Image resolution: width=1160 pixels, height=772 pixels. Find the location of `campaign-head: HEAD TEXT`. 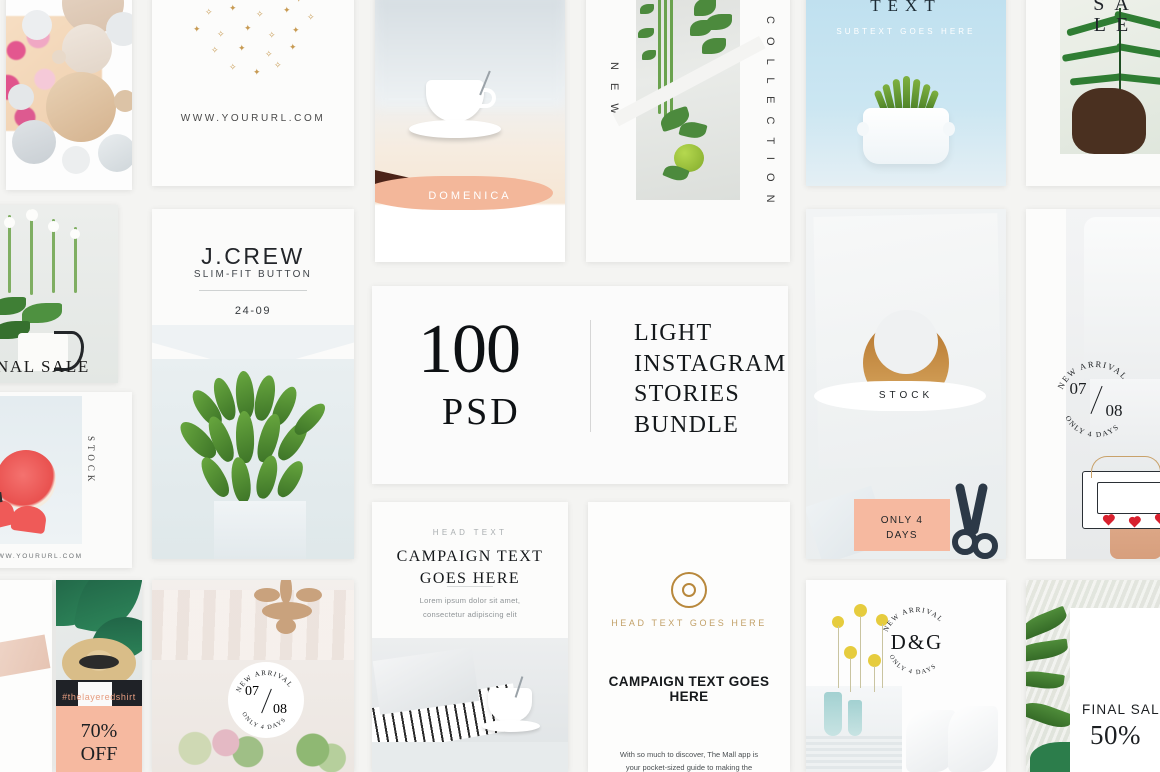

campaign-head: HEAD TEXT is located at coordinates (470, 532).